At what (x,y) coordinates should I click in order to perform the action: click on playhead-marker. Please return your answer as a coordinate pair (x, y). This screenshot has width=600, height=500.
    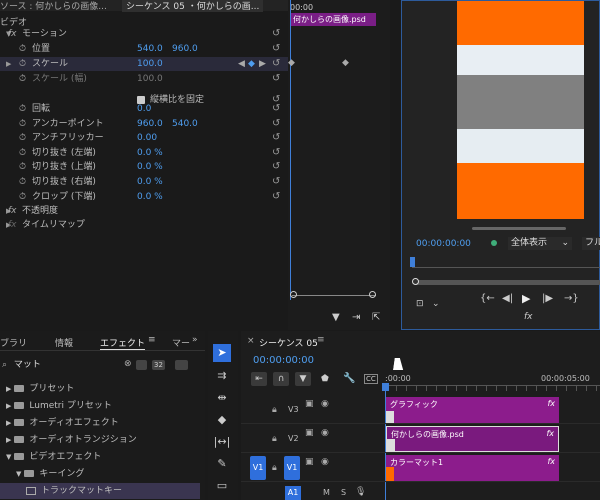
    Looking at the image, I should click on (385, 387).